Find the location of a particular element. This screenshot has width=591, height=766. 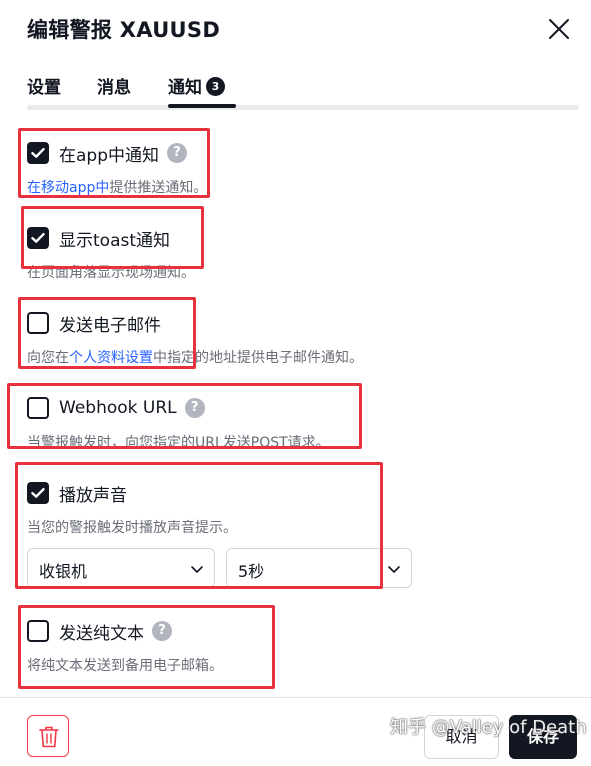

send-email-desc: 向您在个人资料设置中指定的地址提供电子邮件通知。 is located at coordinates (195, 357).